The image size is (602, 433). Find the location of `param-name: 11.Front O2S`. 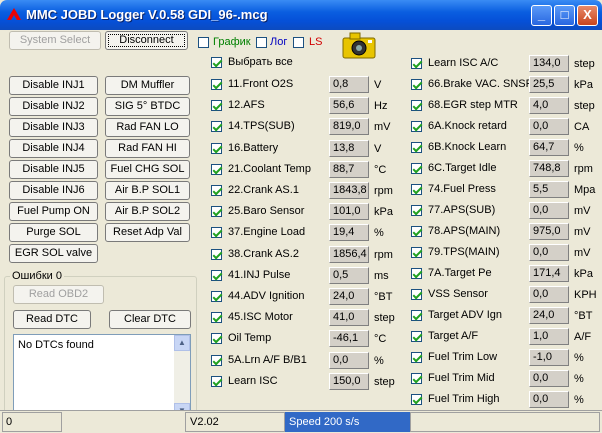

param-name: 11.Front O2S is located at coordinates (261, 84).